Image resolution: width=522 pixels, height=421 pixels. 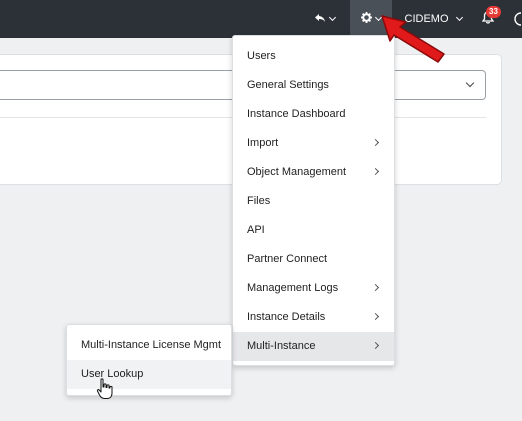 I want to click on menu-item-label: Instance Dashboard, so click(x=296, y=114).